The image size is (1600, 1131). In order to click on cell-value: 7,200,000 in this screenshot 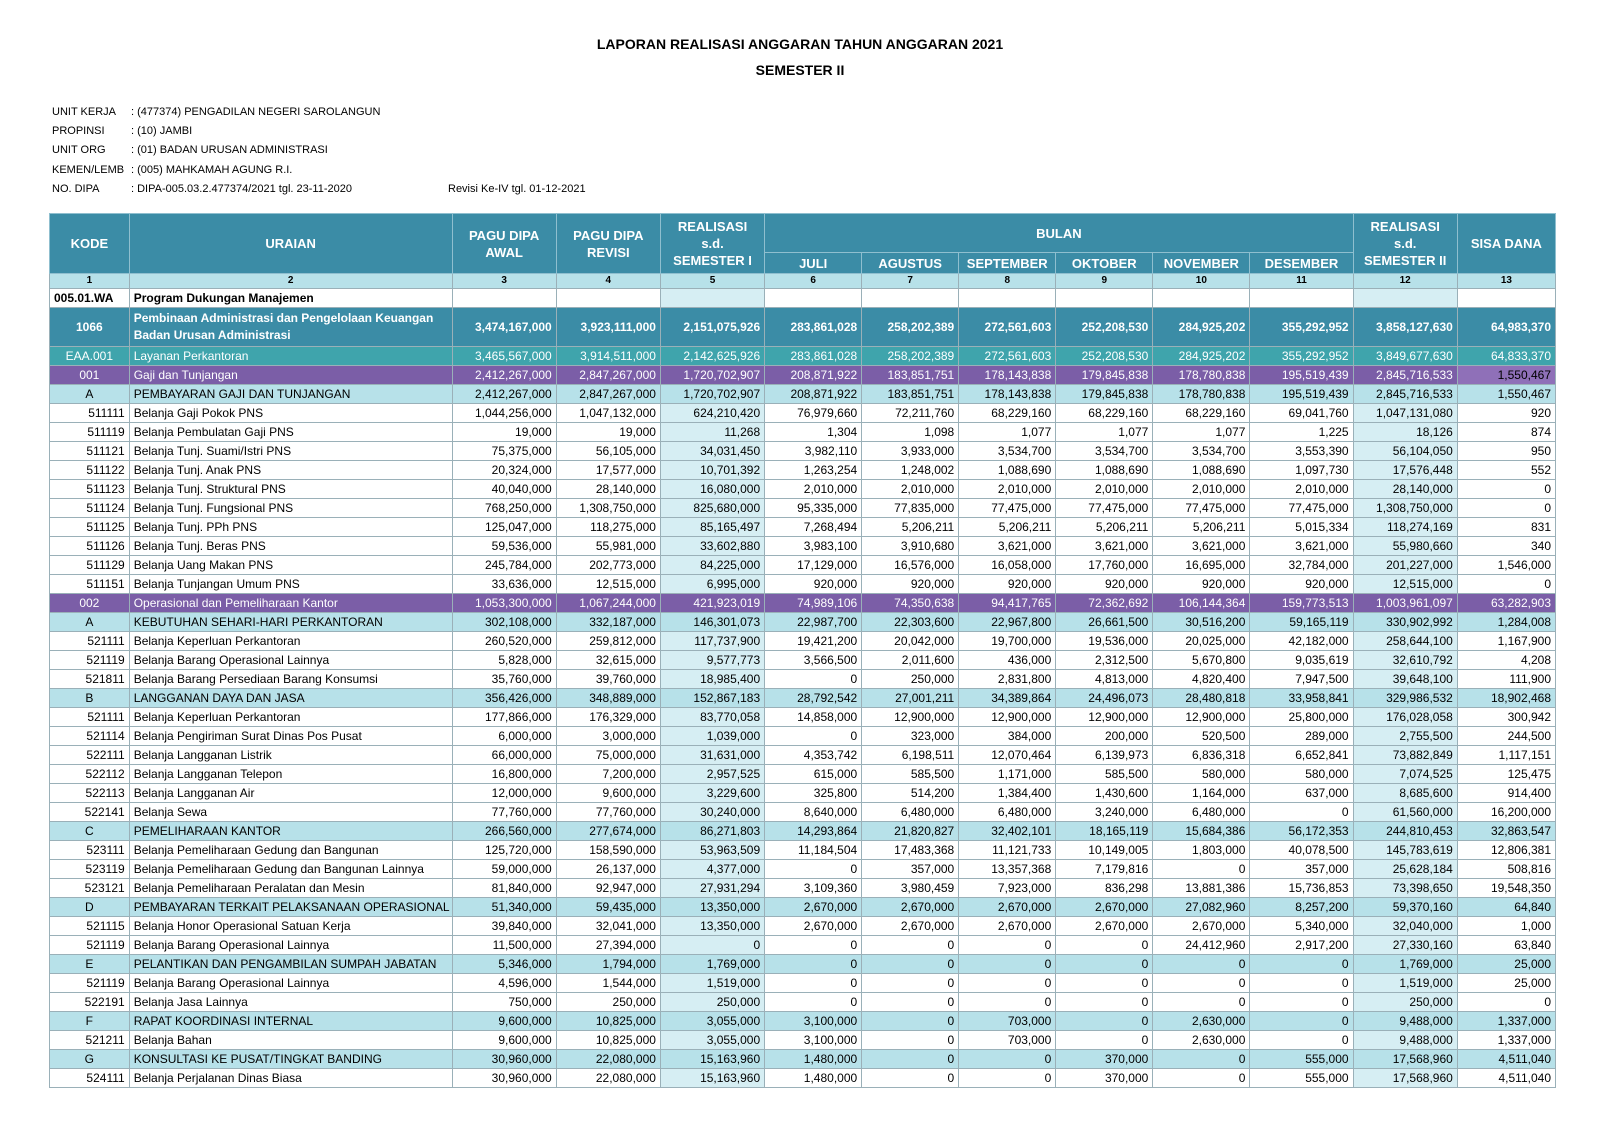, I will do `click(608, 774)`.